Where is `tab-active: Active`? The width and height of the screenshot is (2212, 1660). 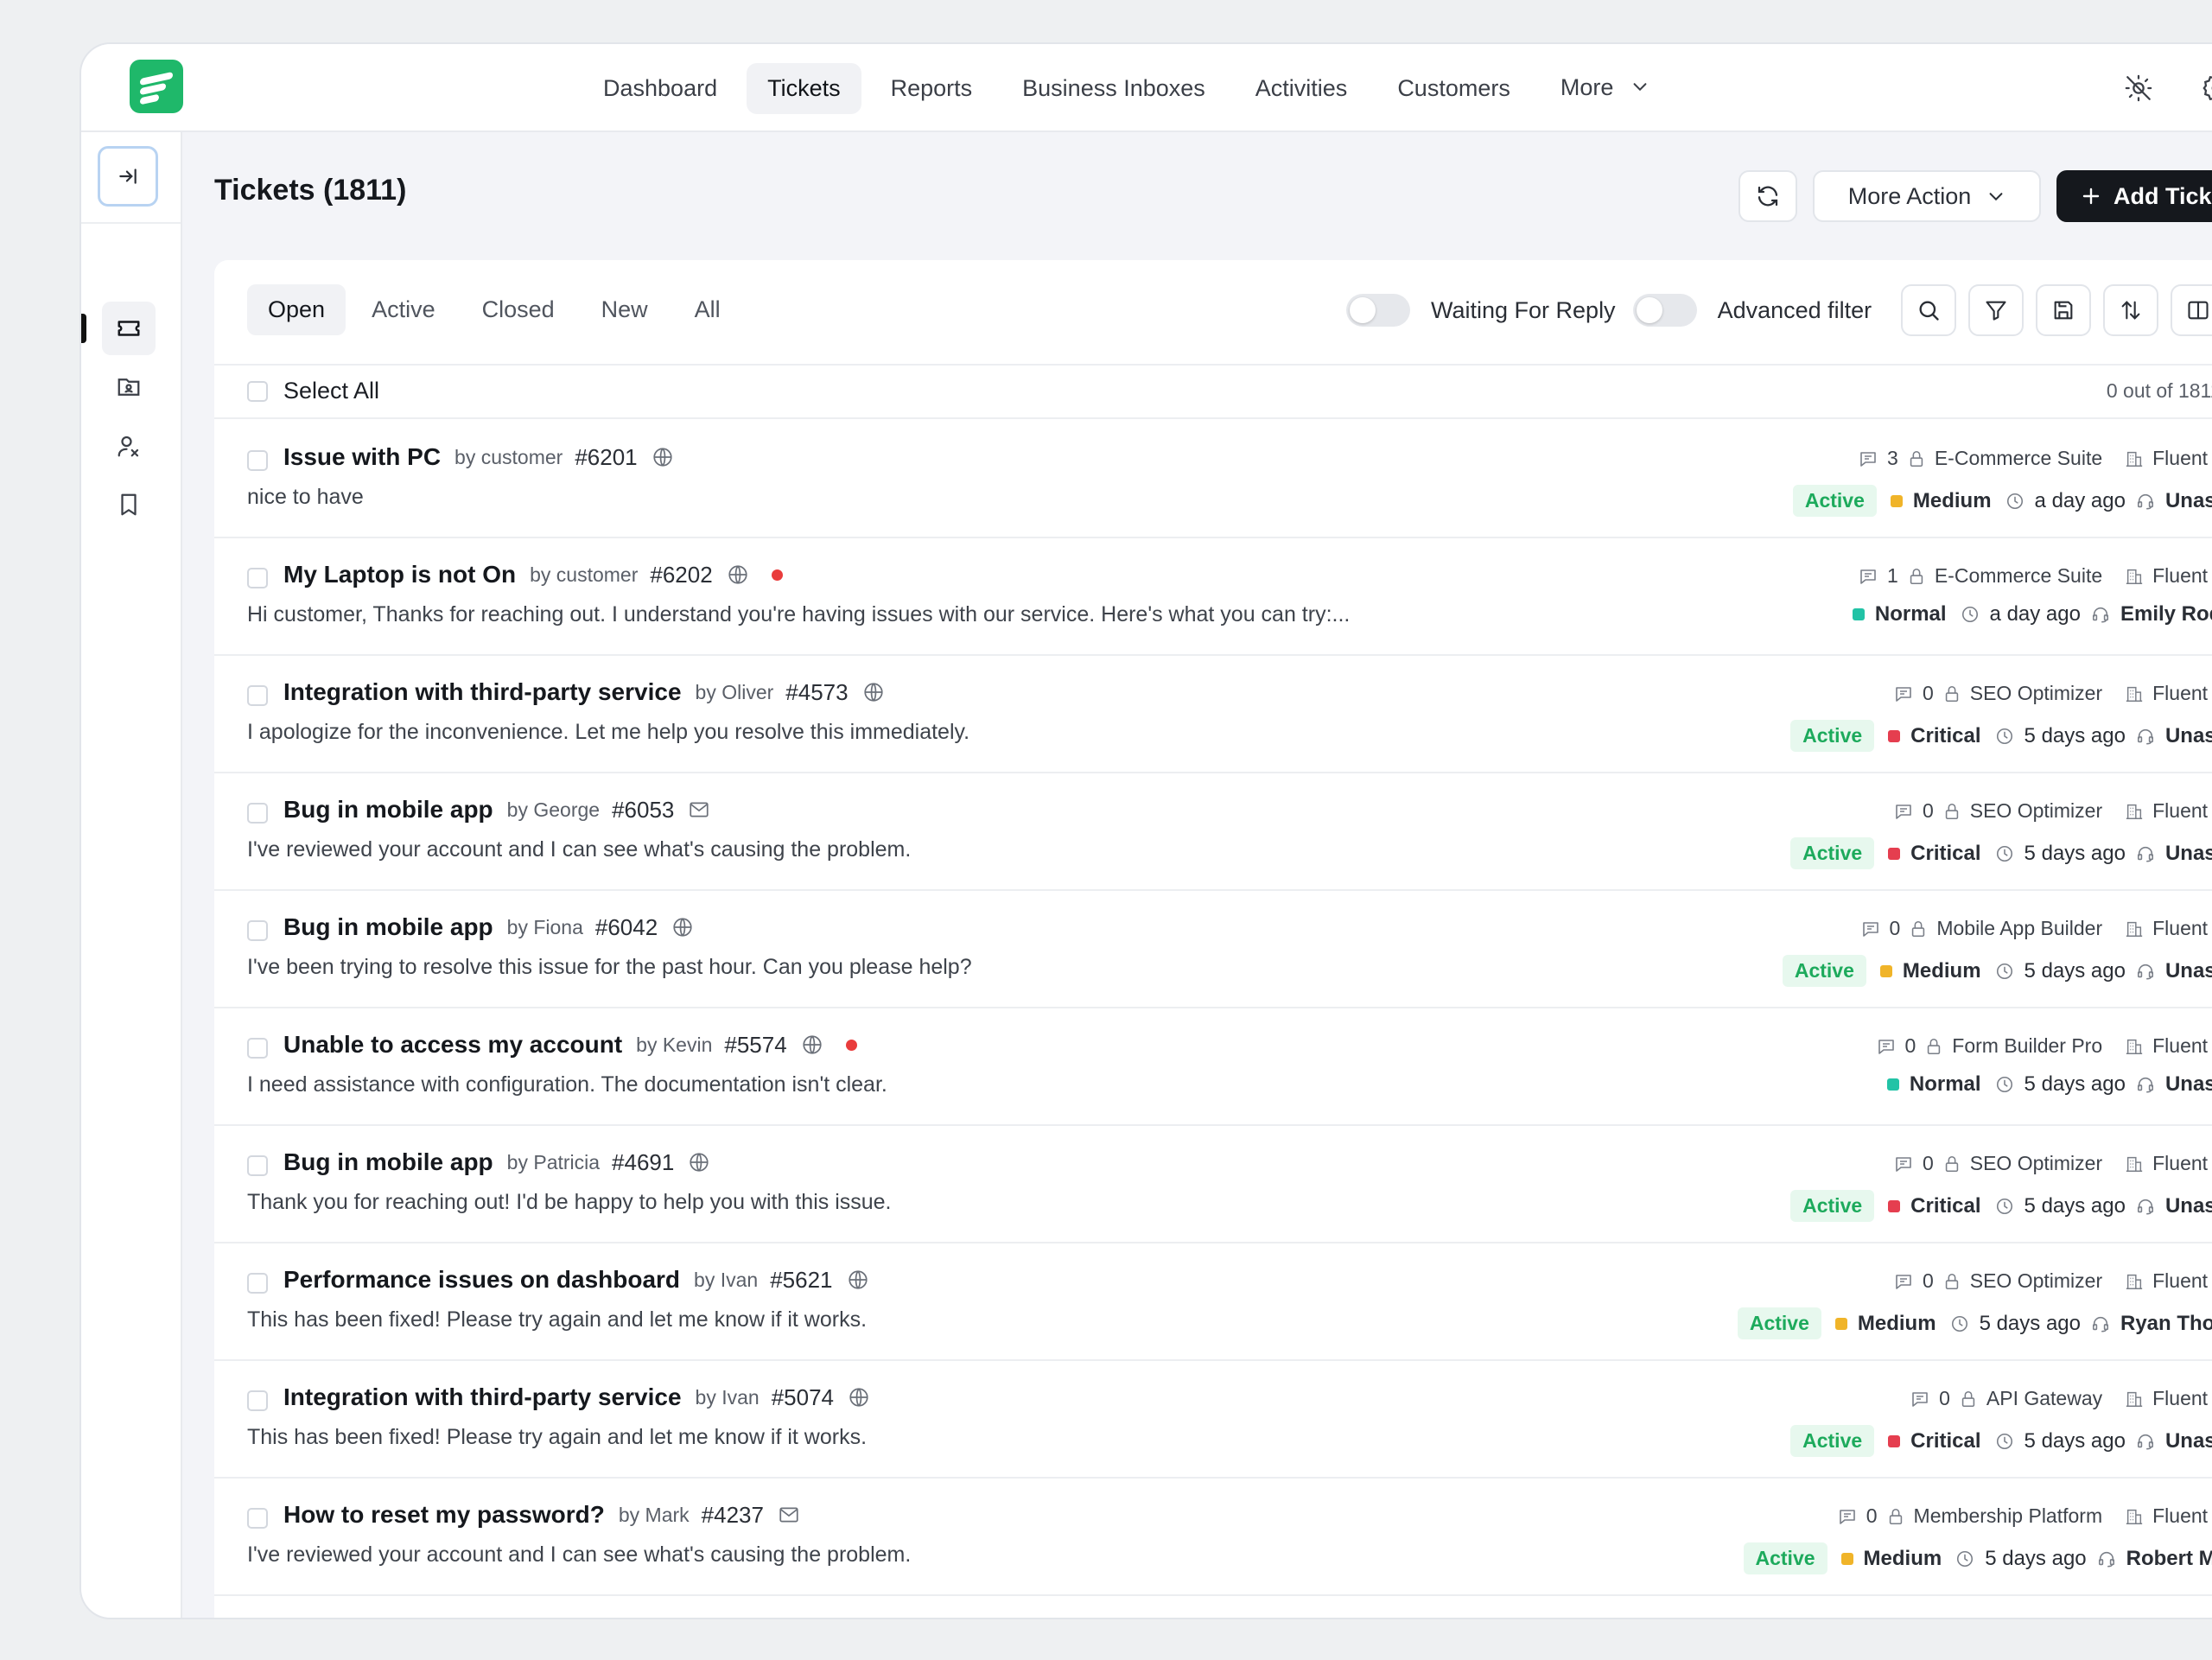 tab-active: Active is located at coordinates (403, 309).